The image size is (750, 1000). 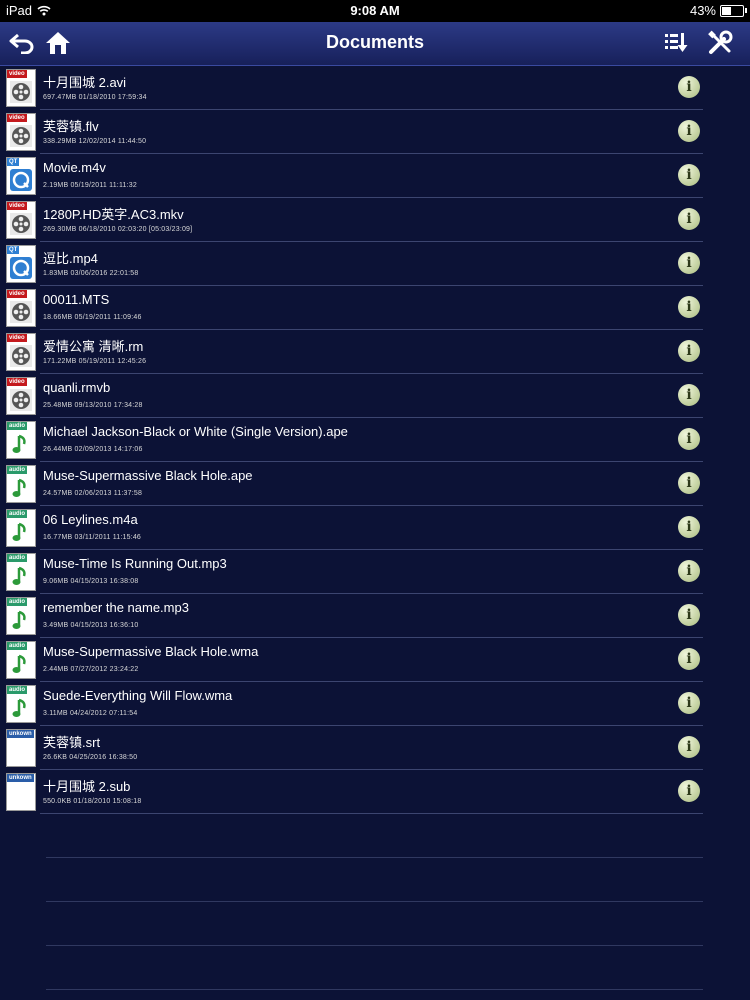 I want to click on quicktime-icon, so click(x=21, y=268).